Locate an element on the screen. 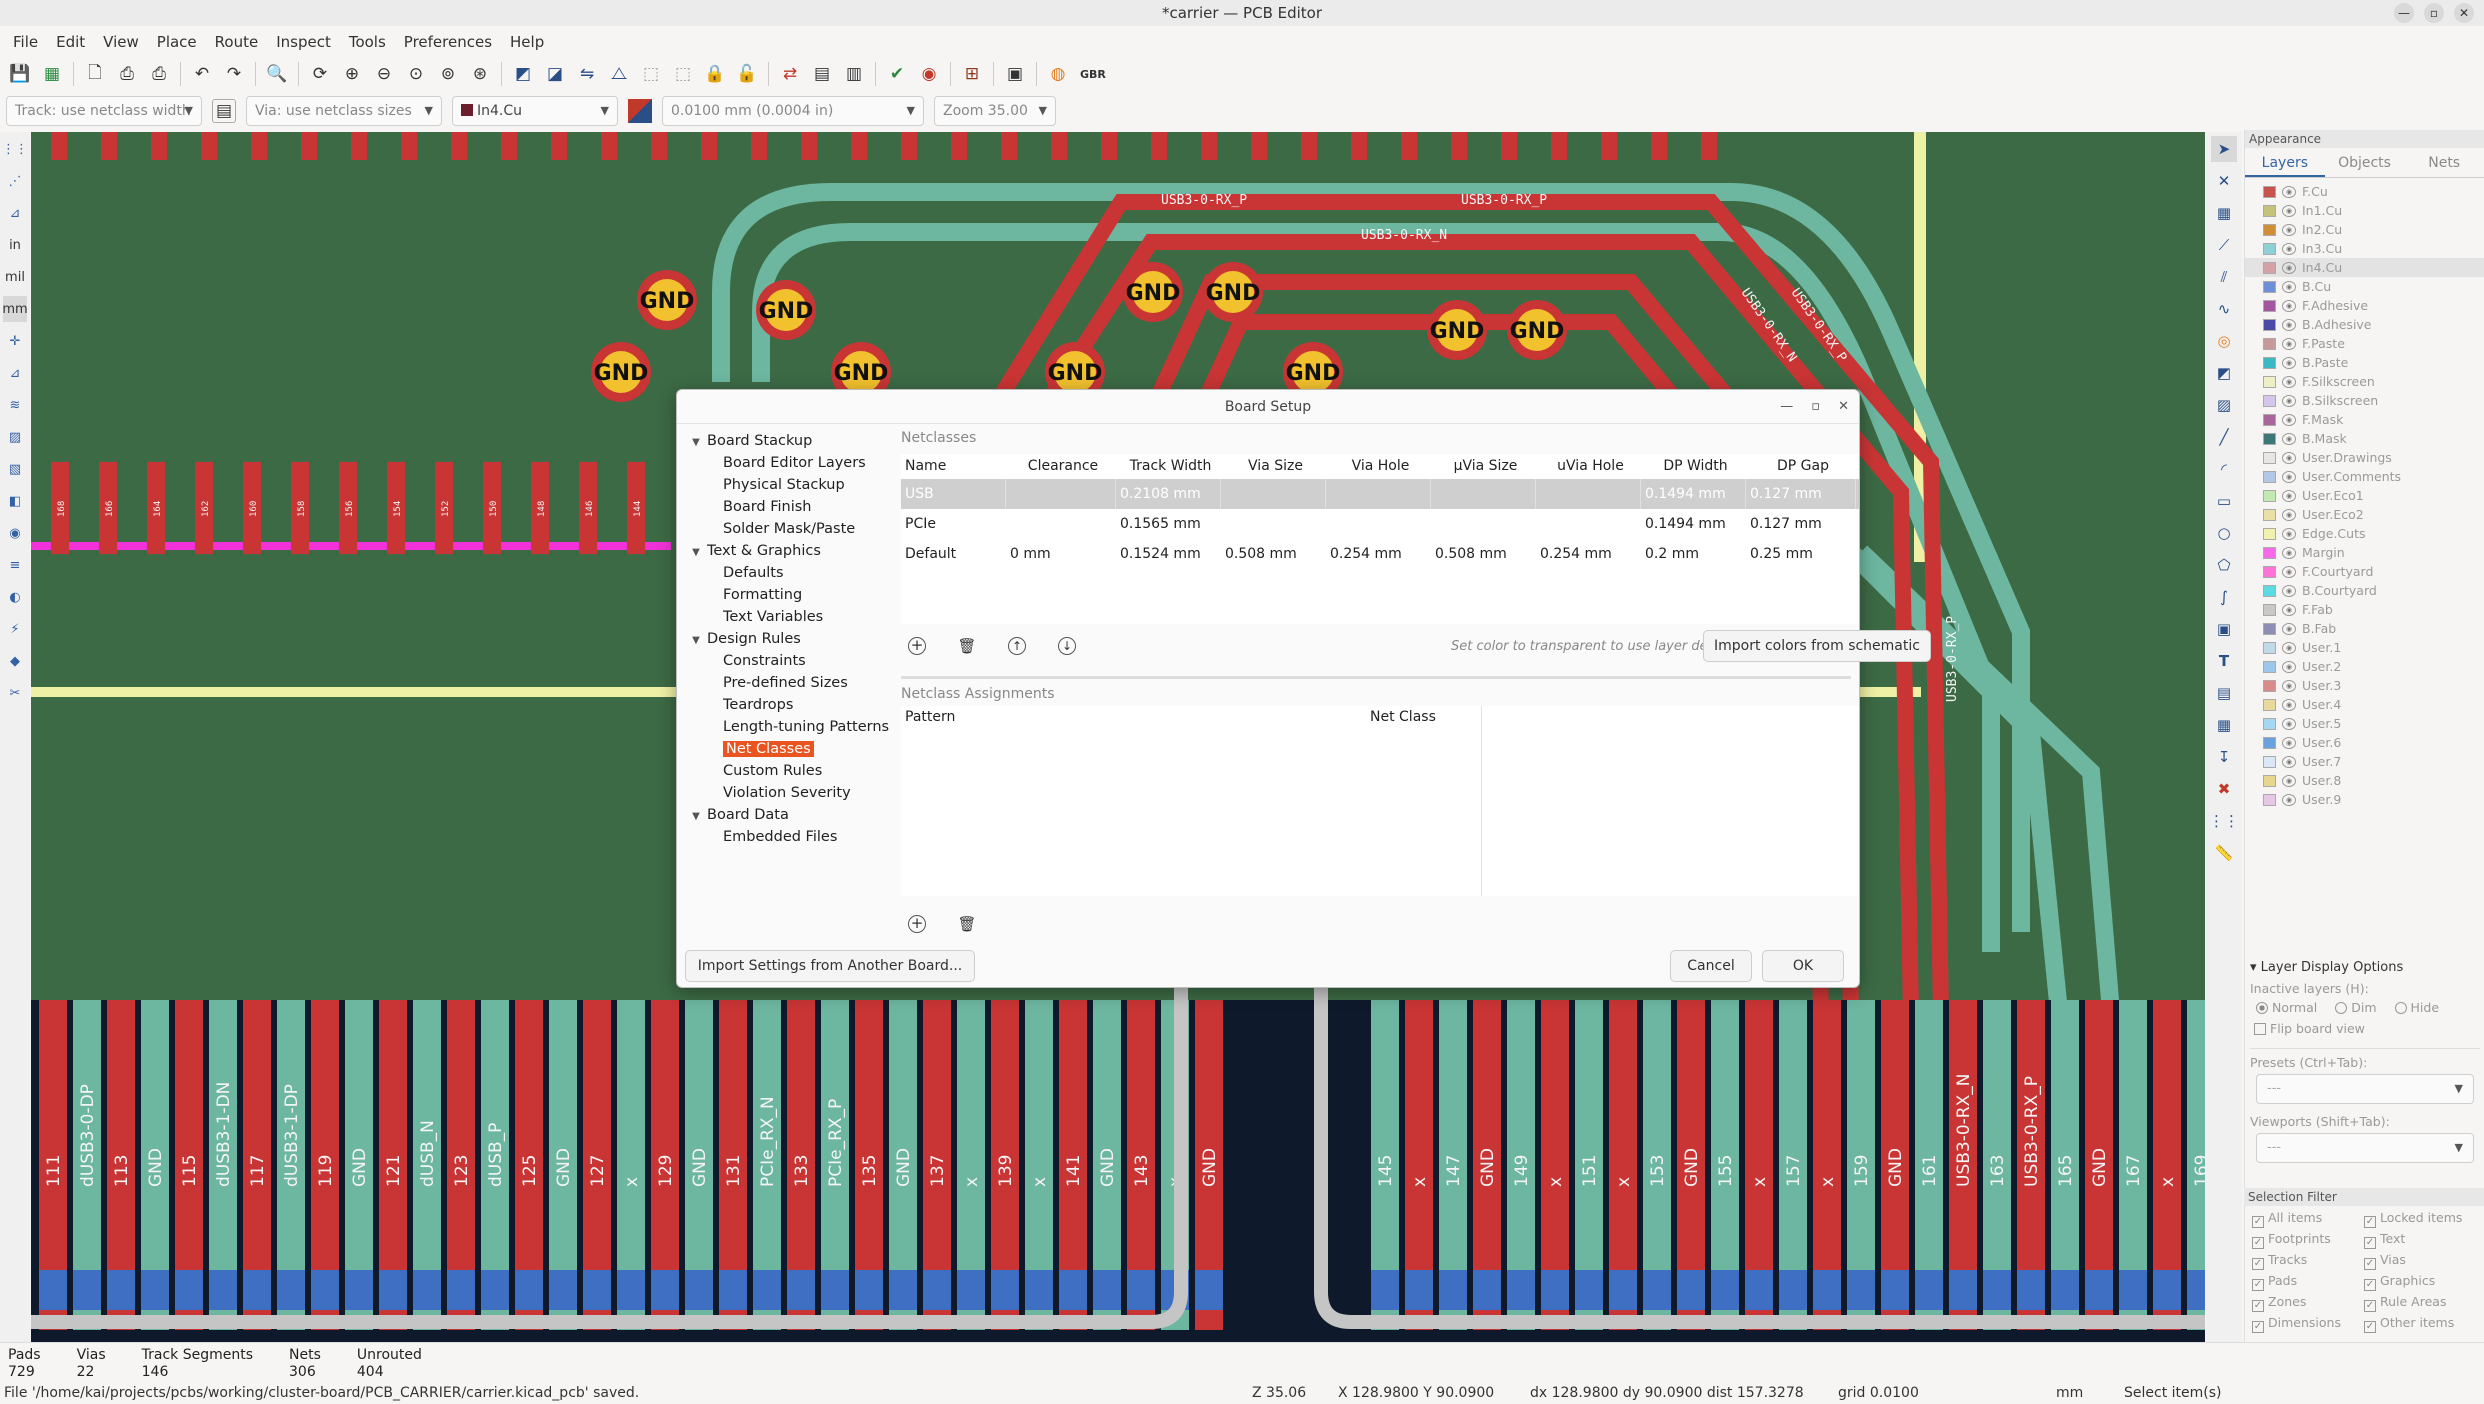 This screenshot has height=1404, width=2484. netclass-cell: Default is located at coordinates (953, 554).